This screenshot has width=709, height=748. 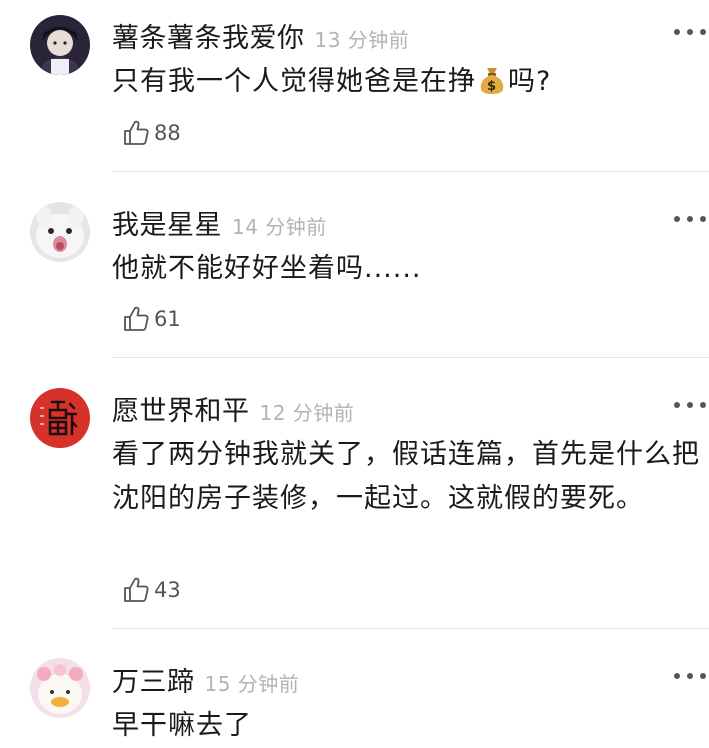 I want to click on username: 万三蹄, so click(x=153, y=682).